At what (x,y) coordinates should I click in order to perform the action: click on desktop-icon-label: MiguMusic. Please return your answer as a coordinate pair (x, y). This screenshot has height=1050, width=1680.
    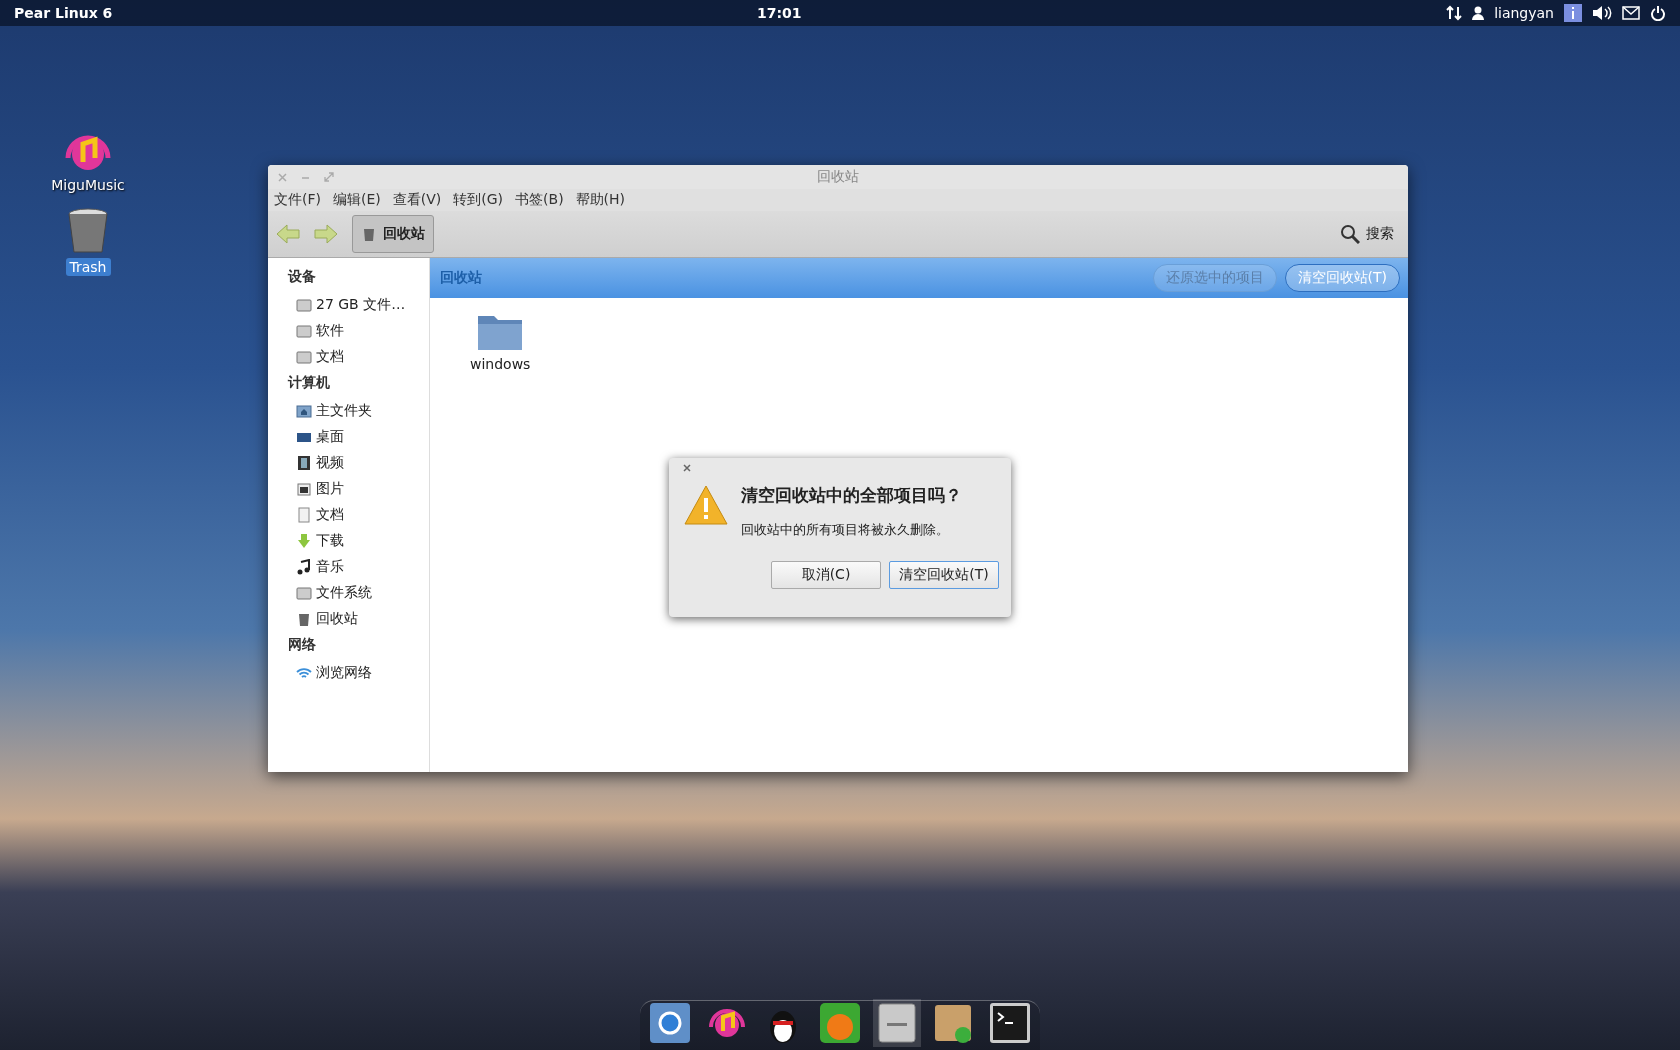
    Looking at the image, I should click on (88, 185).